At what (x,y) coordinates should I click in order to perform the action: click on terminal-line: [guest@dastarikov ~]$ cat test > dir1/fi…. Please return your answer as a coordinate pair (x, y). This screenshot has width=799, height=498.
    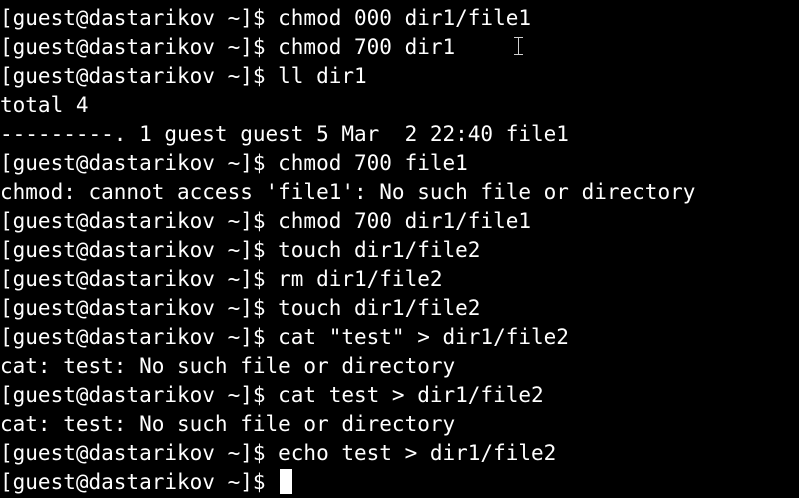
    Looking at the image, I should click on (272, 395).